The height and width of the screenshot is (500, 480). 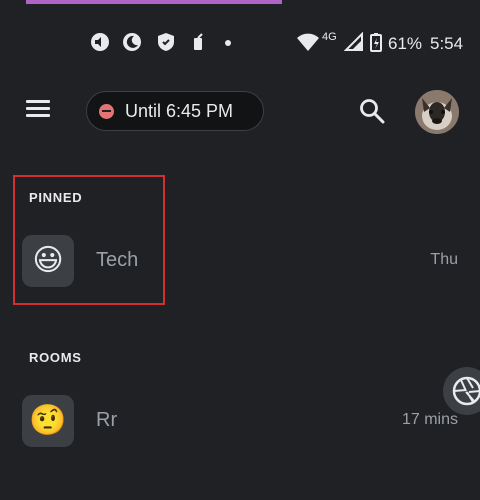 I want to click on last-activity-time: Thu, so click(x=444, y=259).